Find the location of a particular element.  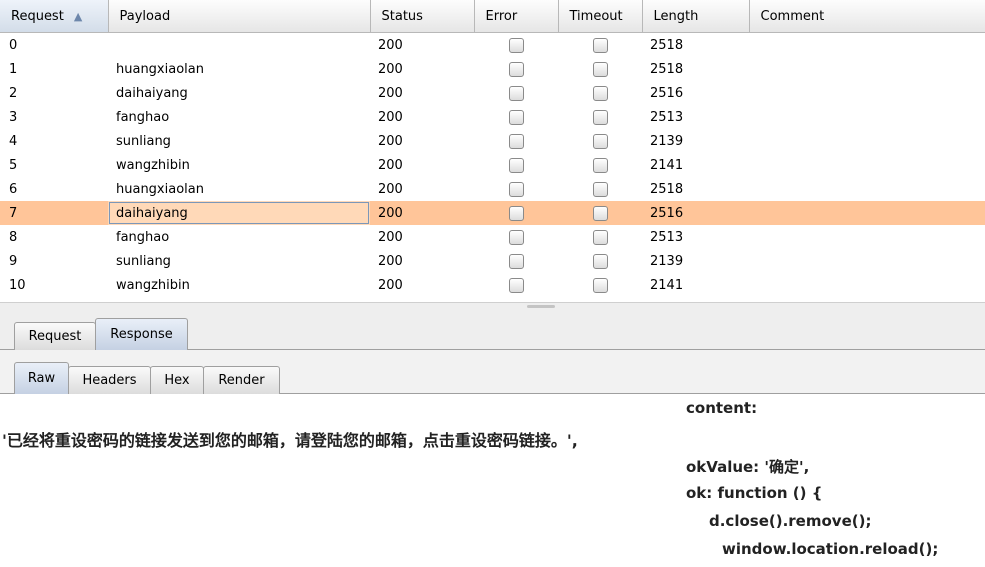

column-header-comment: Comment is located at coordinates (867, 16).